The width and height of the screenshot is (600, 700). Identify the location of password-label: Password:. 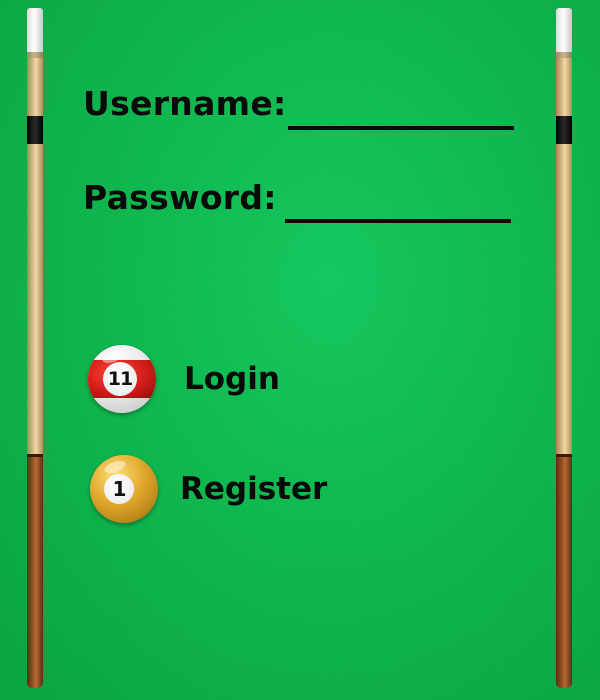
(180, 197).